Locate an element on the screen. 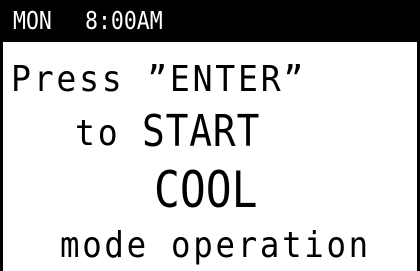 This screenshot has height=271, width=420. instruction-start: START is located at coordinates (201, 131).